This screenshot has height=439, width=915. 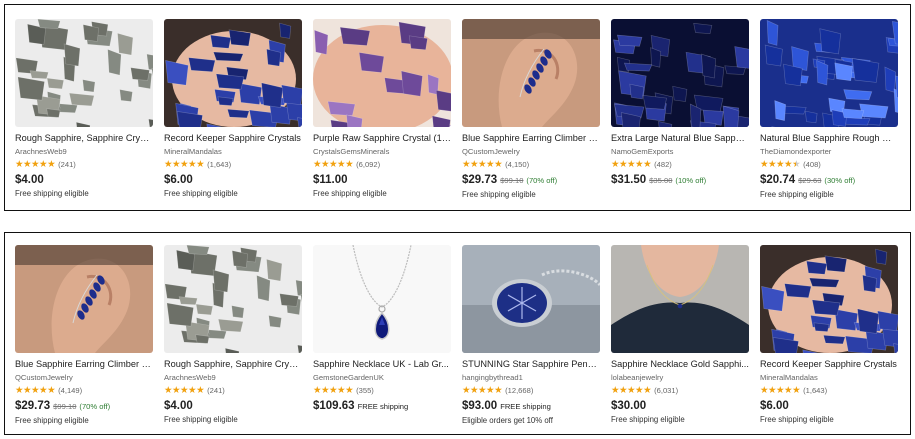 I want to click on rating: ★★★★★ (6,031), so click(x=680, y=391).